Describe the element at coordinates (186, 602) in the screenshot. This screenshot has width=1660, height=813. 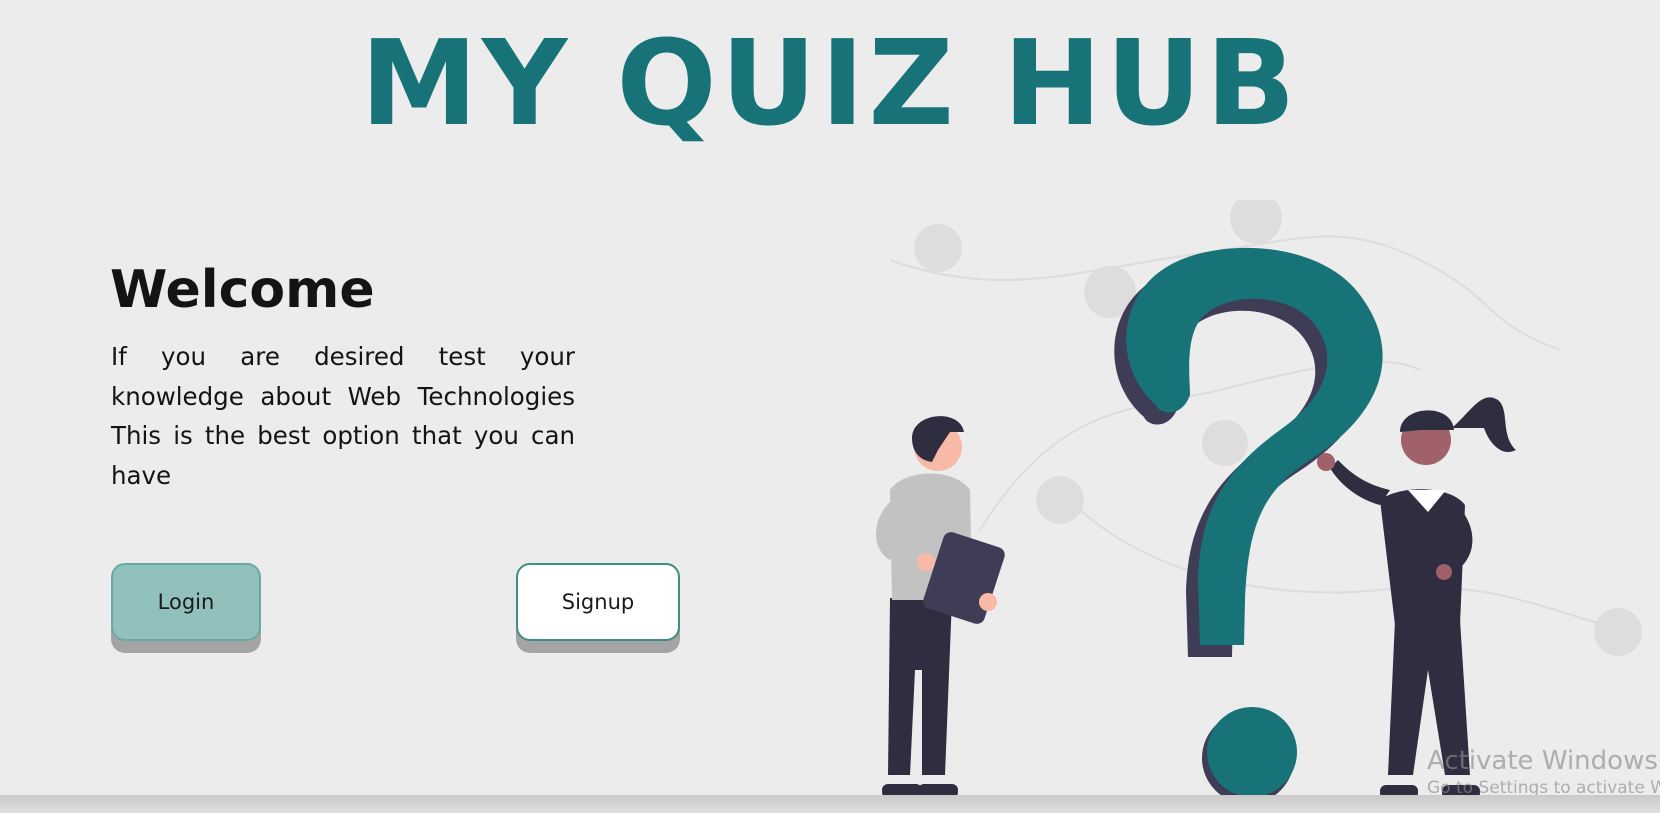
I see `login-button: Login` at that location.